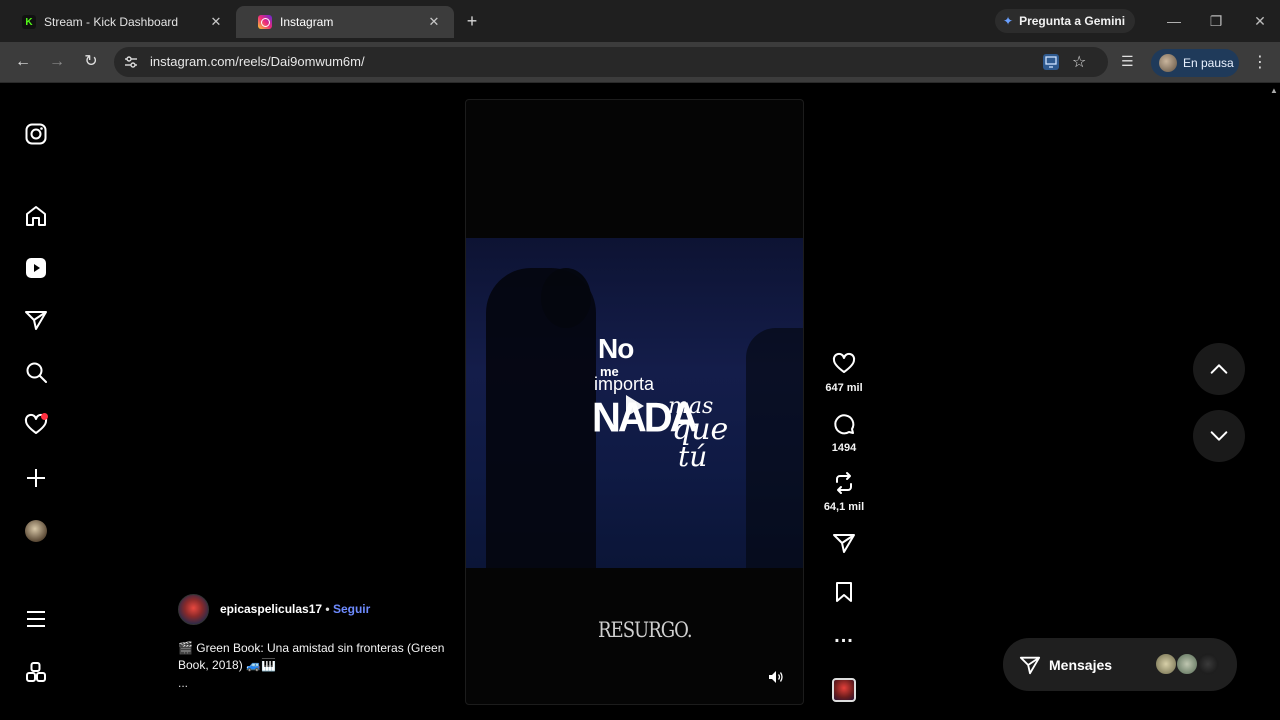  I want to click on tab-kick-dashboard: K Stream - Kick Dashboard ✕, so click(118, 22).